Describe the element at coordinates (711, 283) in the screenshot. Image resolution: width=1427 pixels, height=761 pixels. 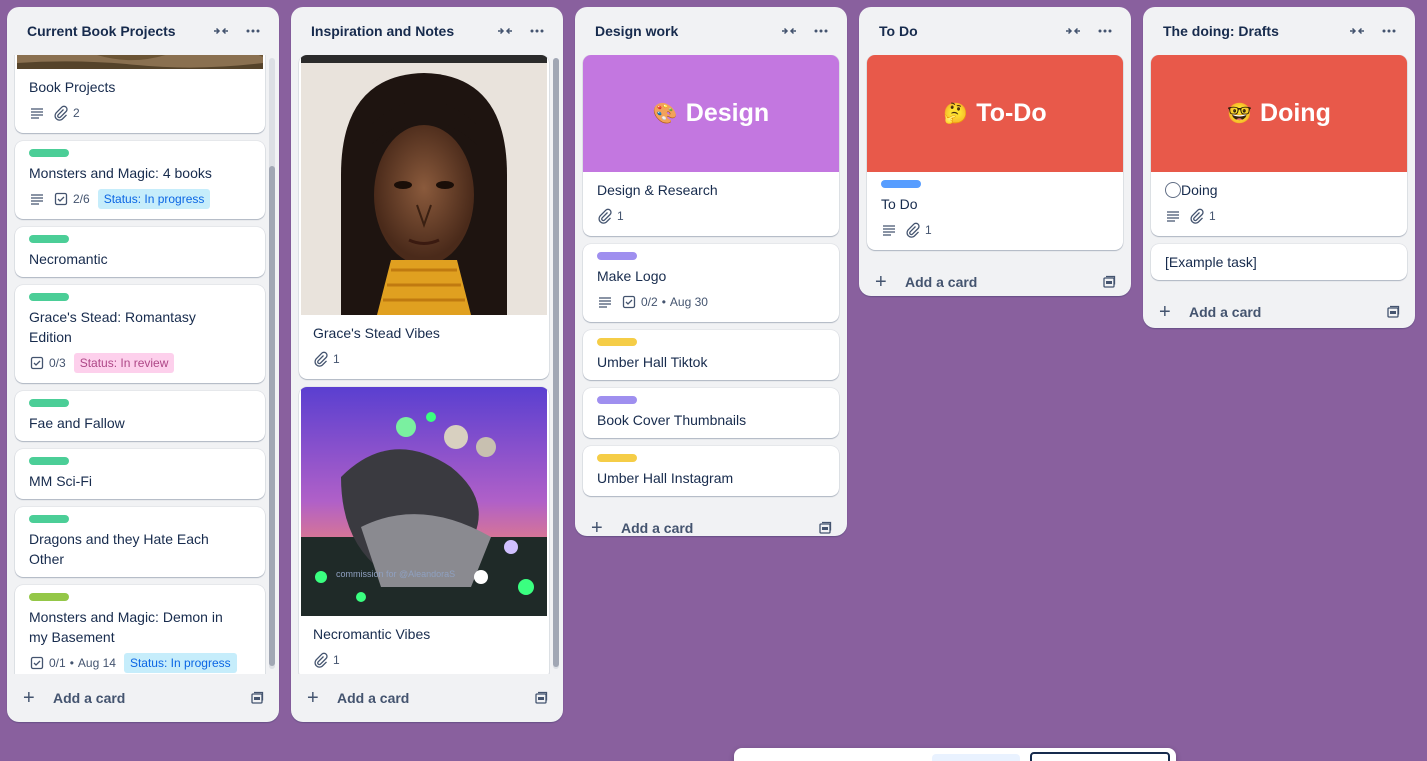
I see `card-make-logo: Make Logo 0/2 • Aug 30` at that location.